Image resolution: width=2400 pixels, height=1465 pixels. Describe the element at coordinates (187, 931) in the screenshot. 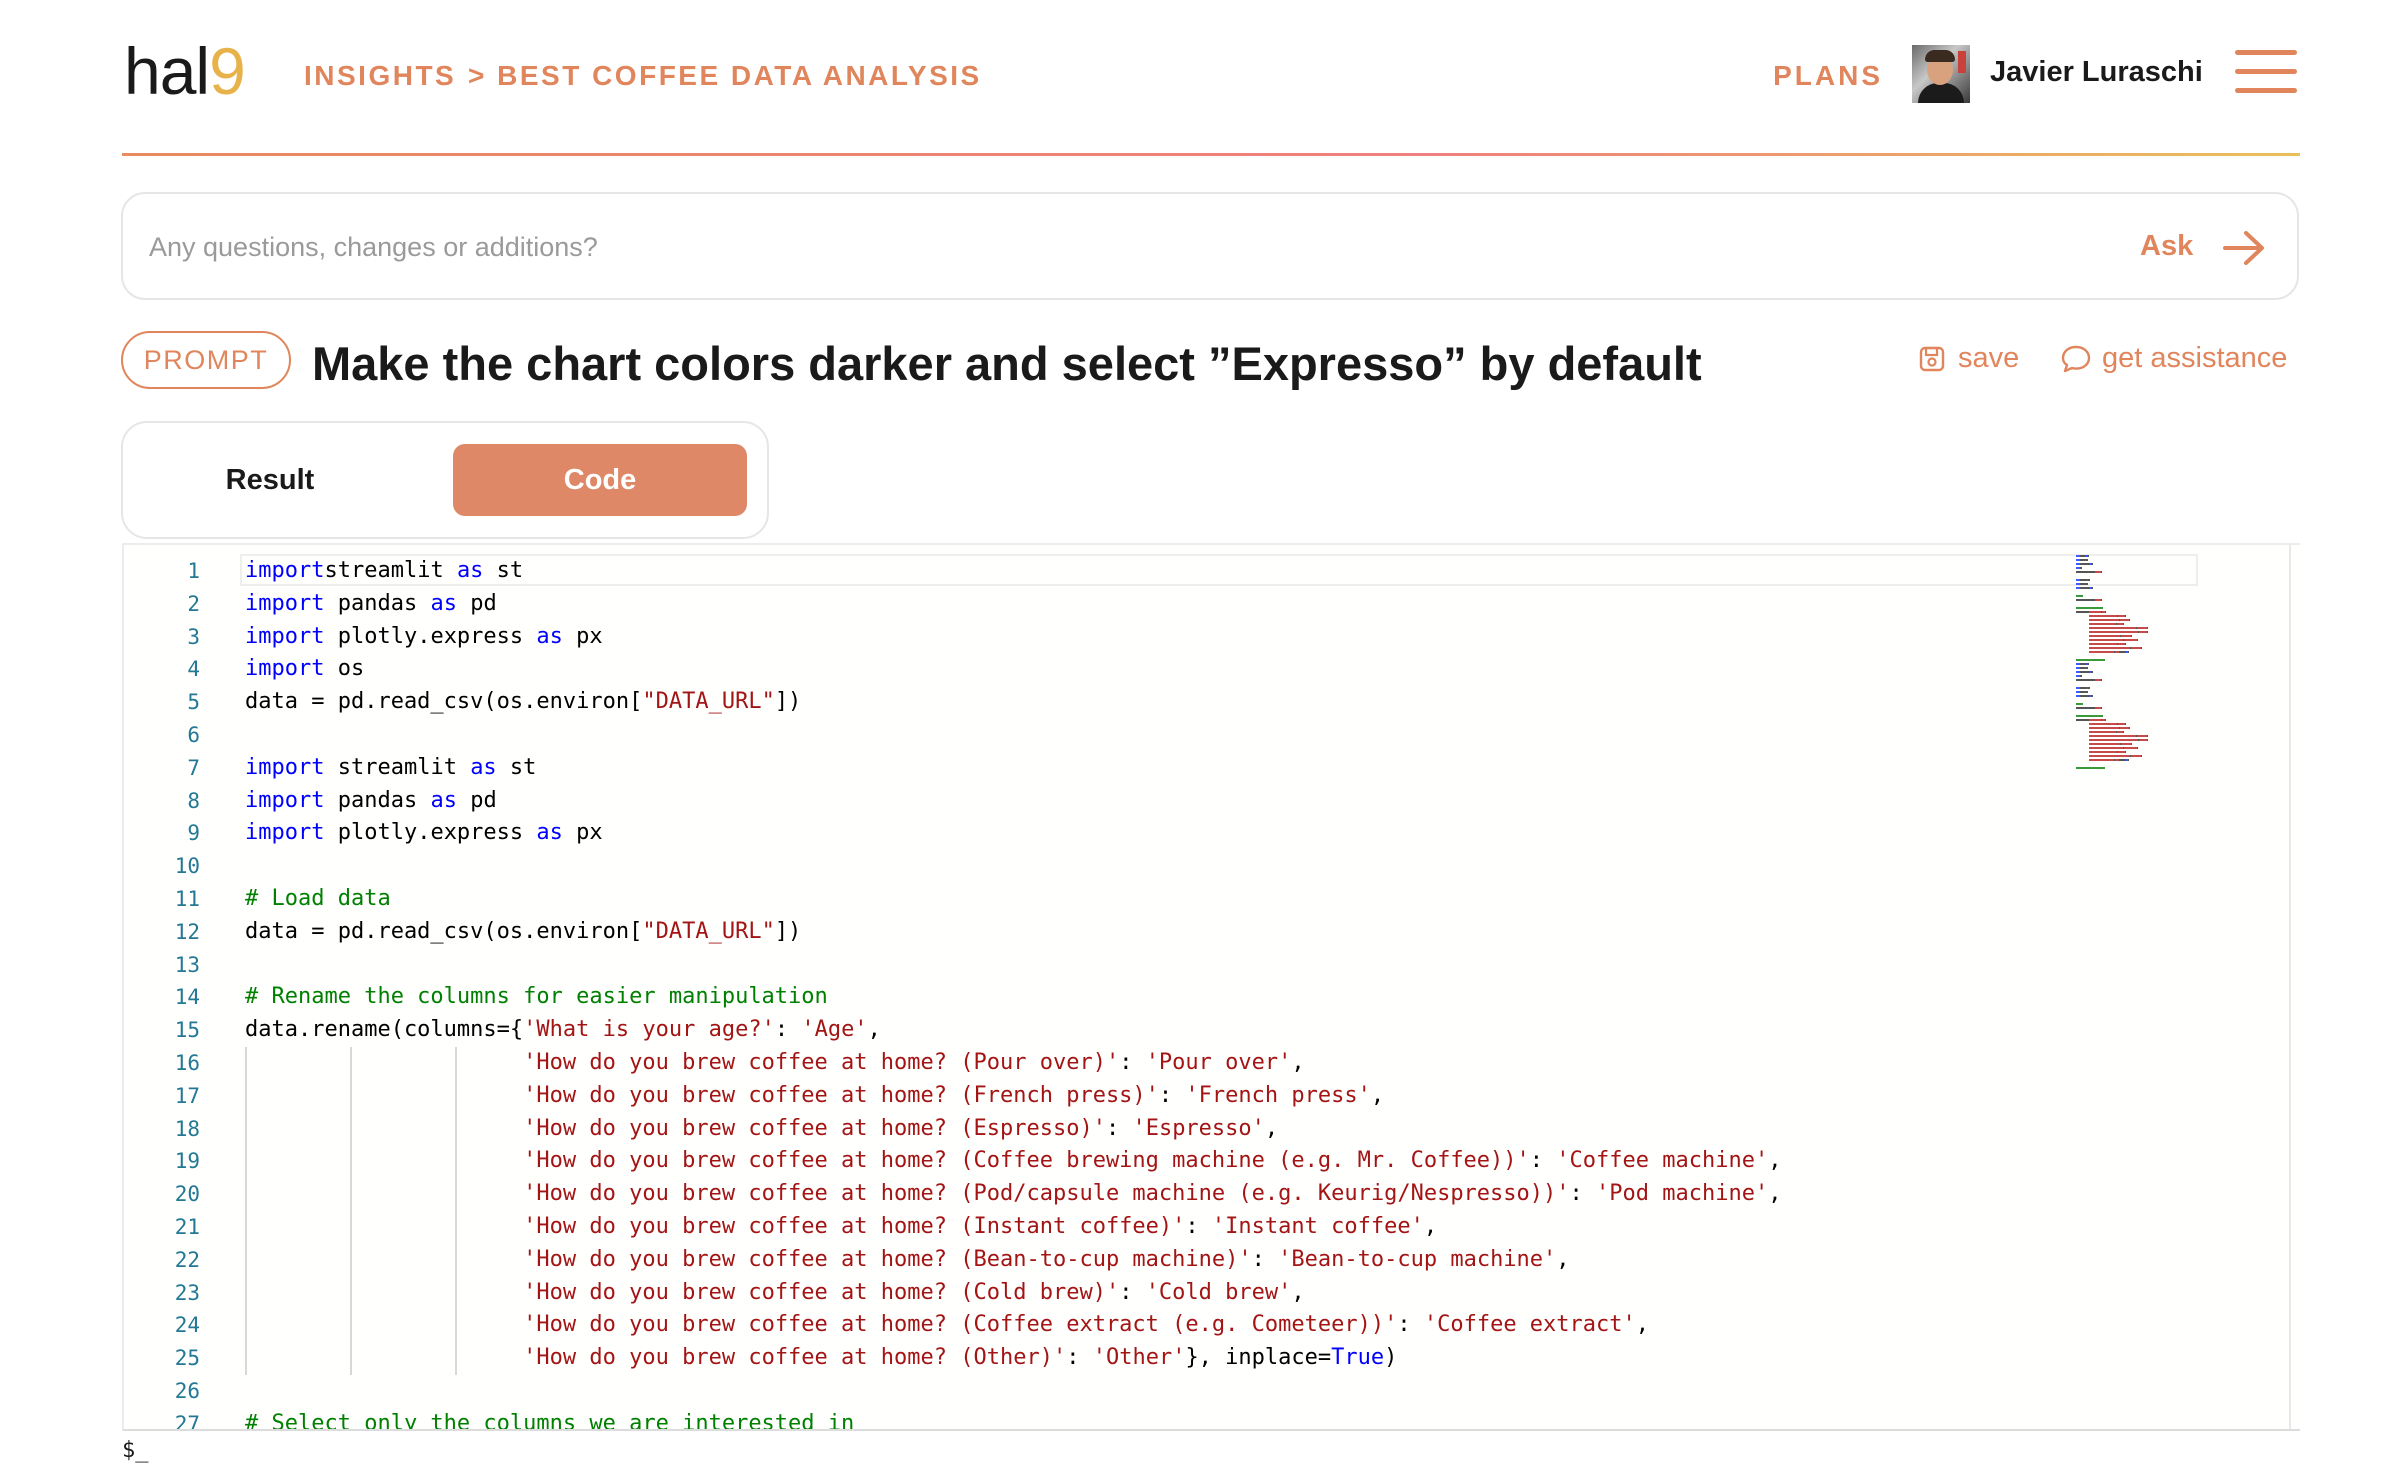

I see `line-number: 12` at that location.